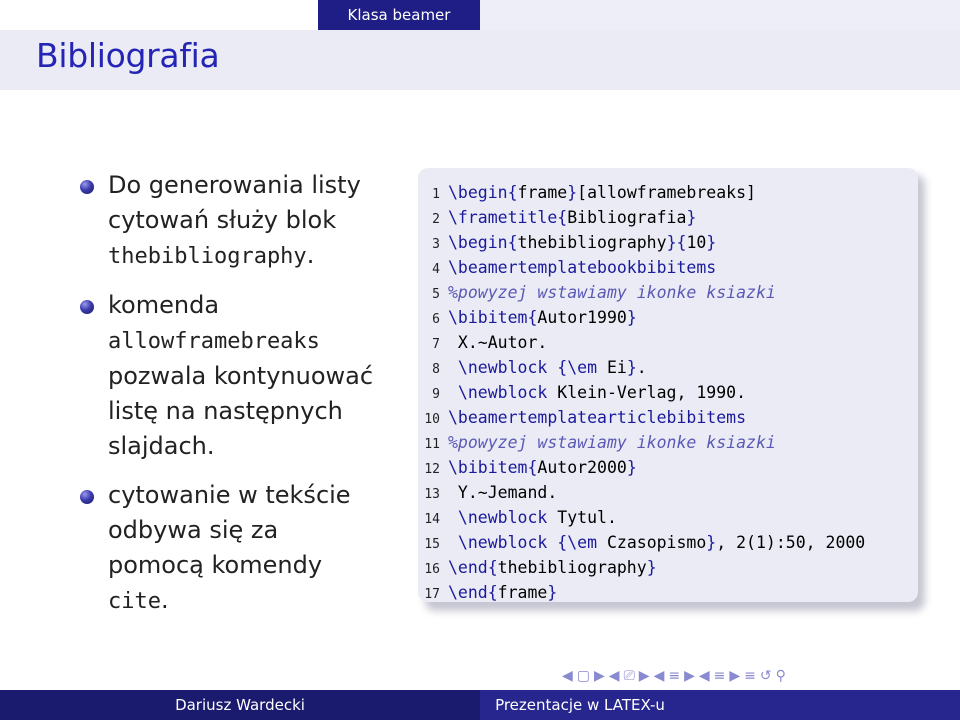  I want to click on nav-symbol-icon: ▢, so click(583, 676).